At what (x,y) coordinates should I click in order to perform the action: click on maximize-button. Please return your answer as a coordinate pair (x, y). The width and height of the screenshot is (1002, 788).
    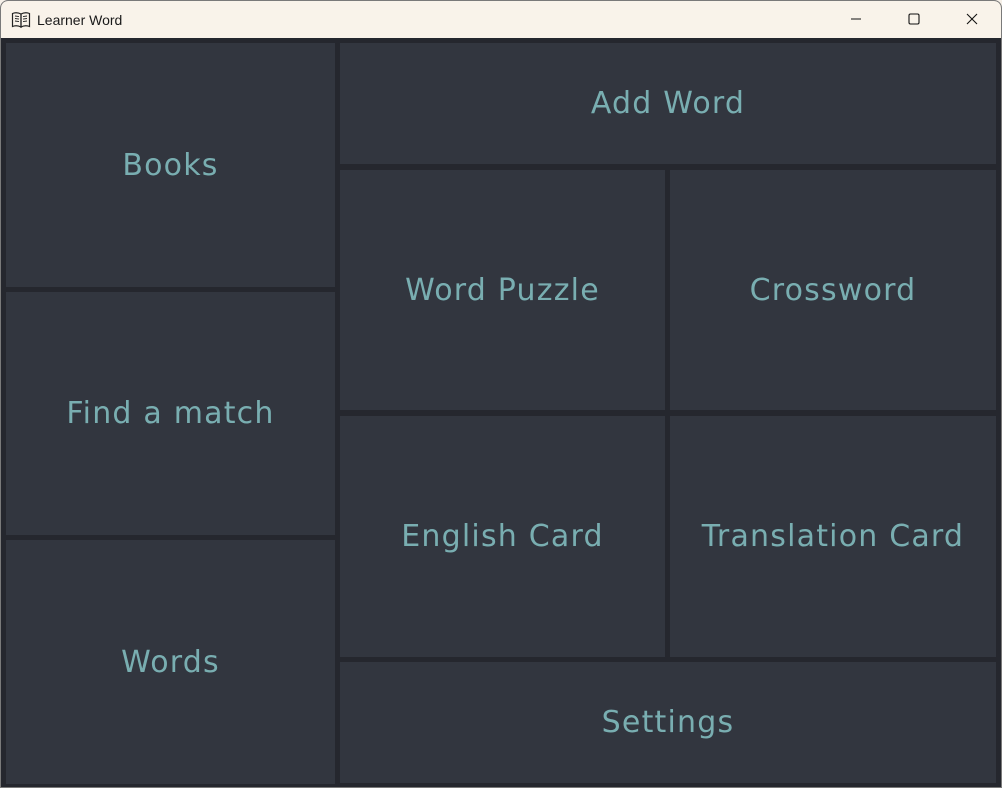
    Looking at the image, I should click on (914, 19).